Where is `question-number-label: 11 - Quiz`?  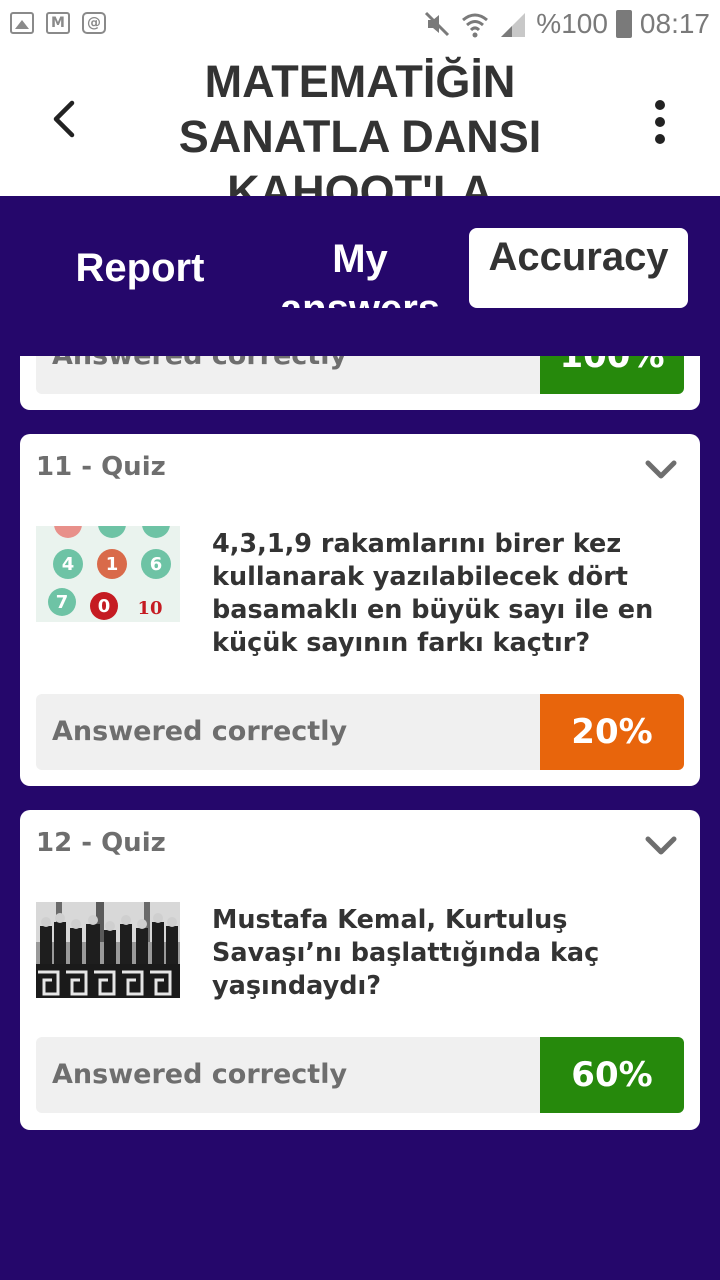
question-number-label: 11 - Quiz is located at coordinates (101, 467).